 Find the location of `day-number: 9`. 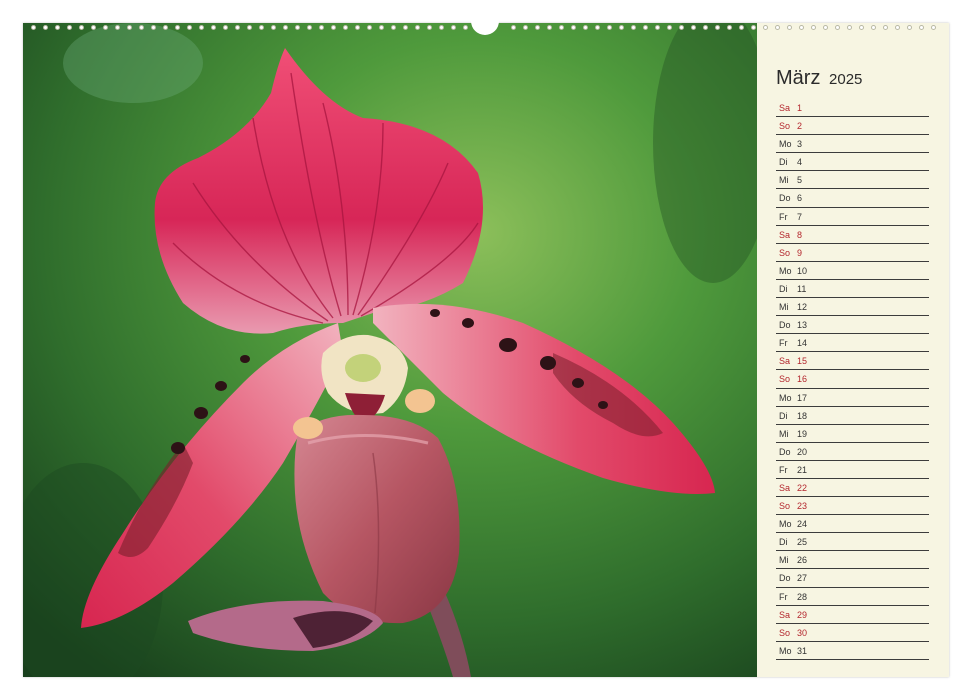

day-number: 9 is located at coordinates (800, 252).